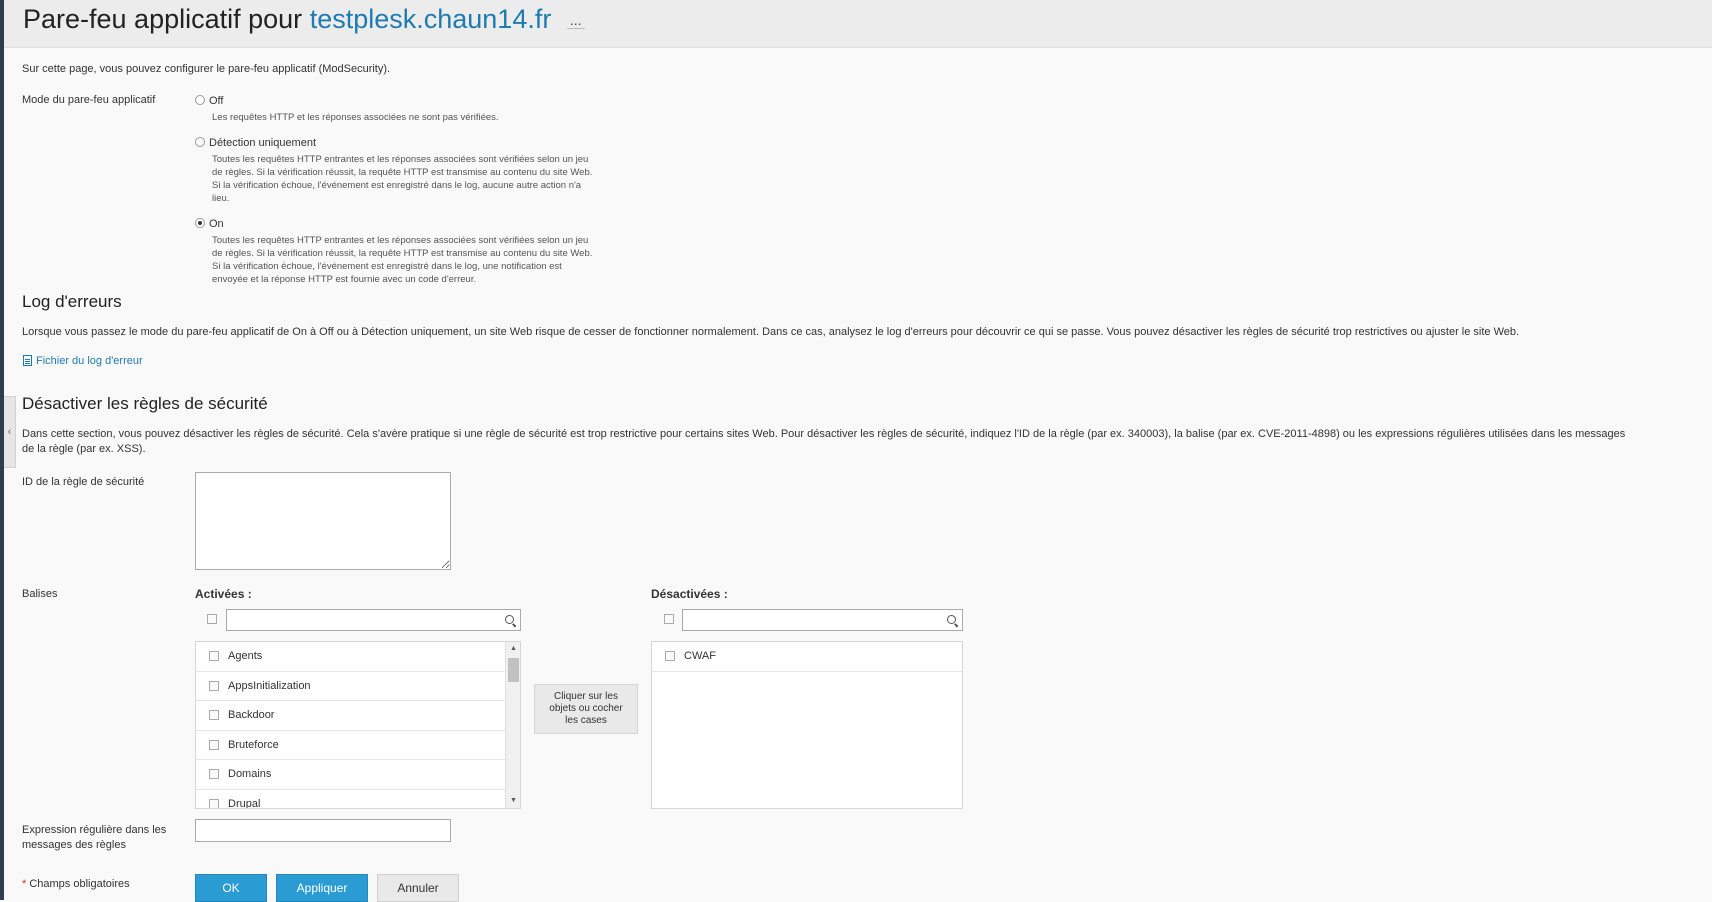 Image resolution: width=1712 pixels, height=902 pixels. Describe the element at coordinates (323, 830) in the screenshot. I see `regex-input` at that location.